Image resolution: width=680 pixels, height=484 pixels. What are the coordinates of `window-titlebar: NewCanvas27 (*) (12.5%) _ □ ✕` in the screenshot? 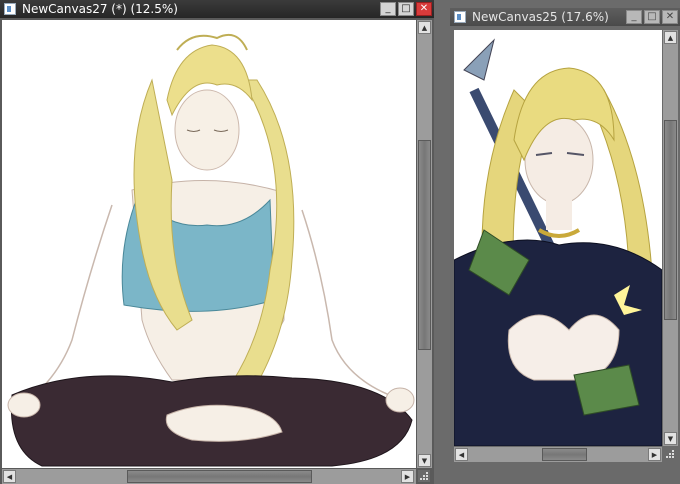 It's located at (217, 9).